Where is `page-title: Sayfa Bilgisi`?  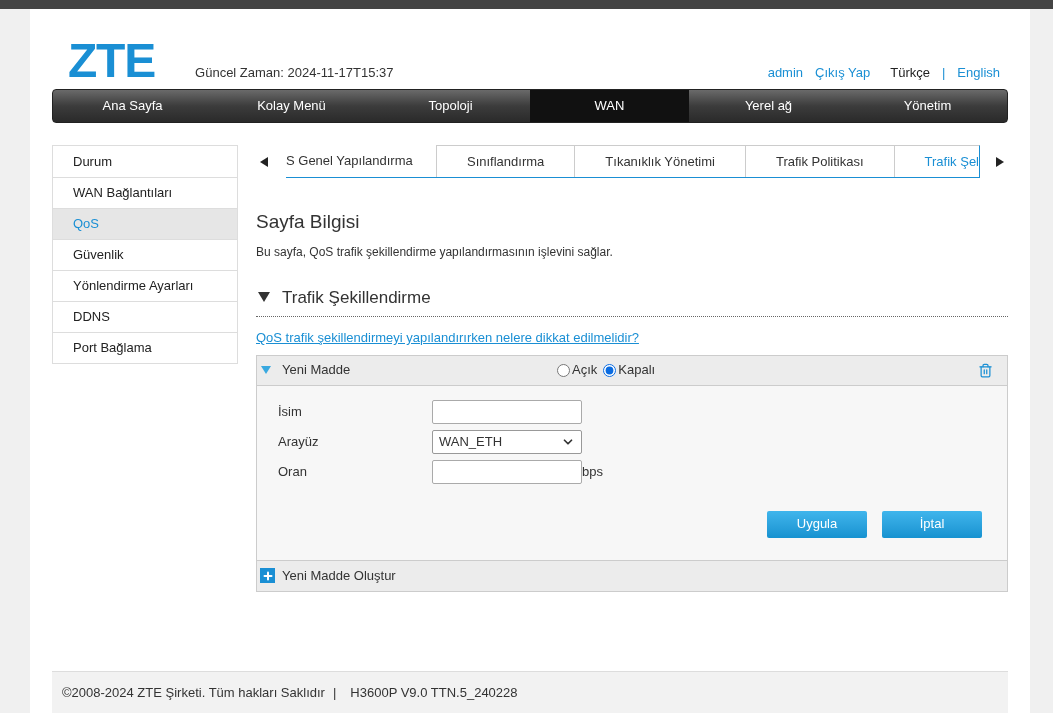 page-title: Sayfa Bilgisi is located at coordinates (308, 222).